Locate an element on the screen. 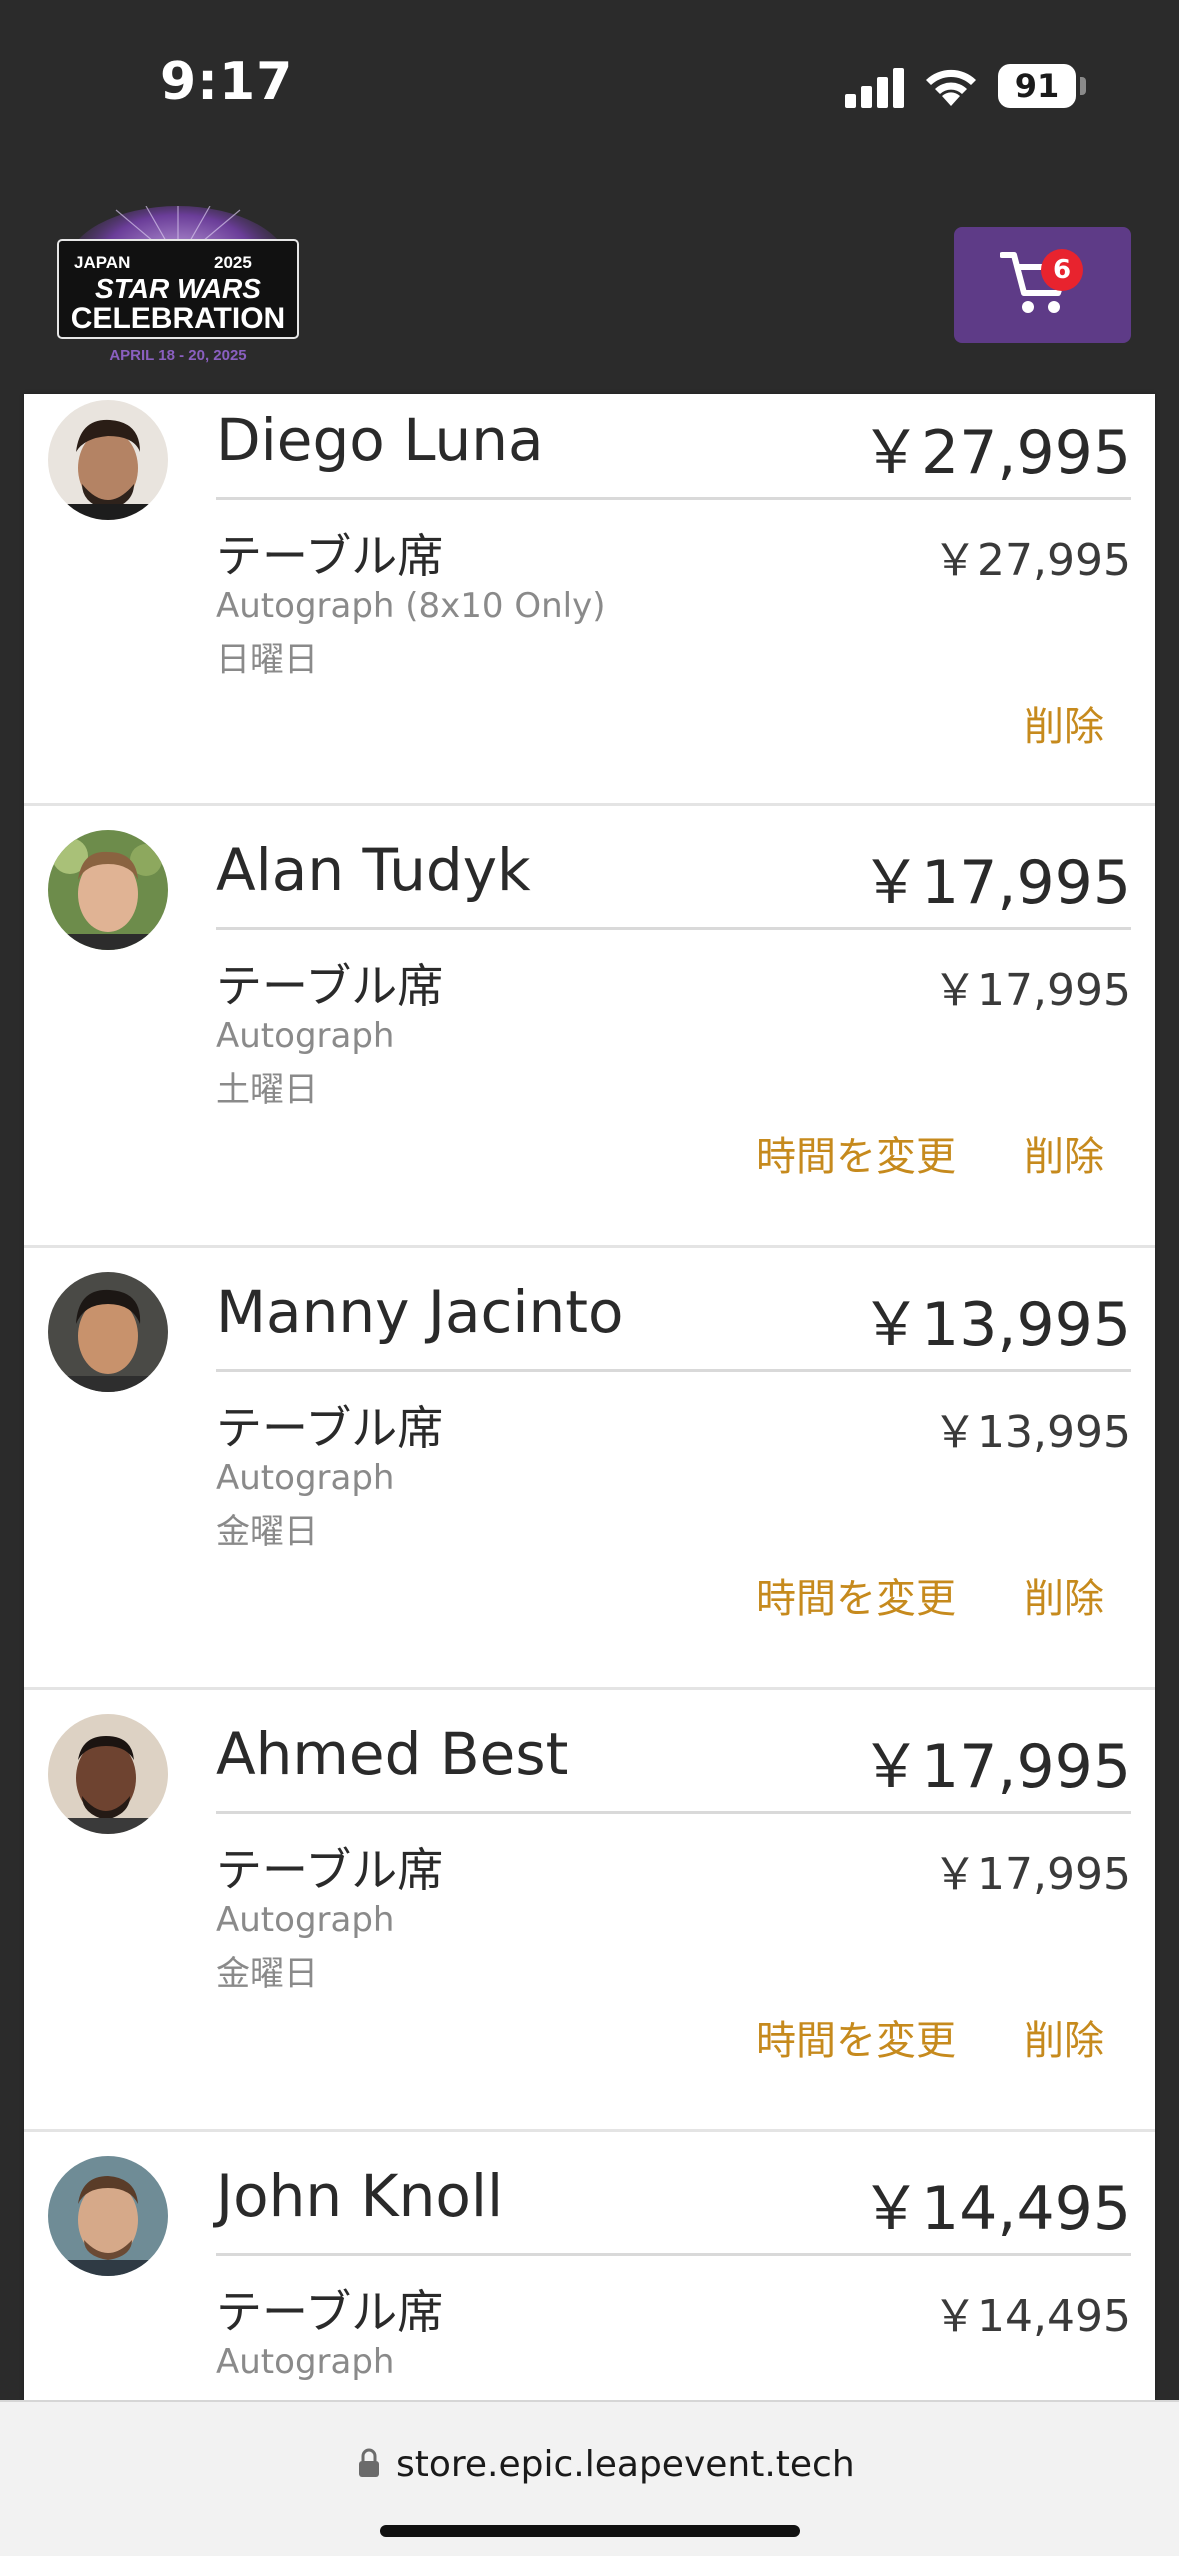 The width and height of the screenshot is (1179, 2556). logo-star-wars: STAR WARS is located at coordinates (178, 288).